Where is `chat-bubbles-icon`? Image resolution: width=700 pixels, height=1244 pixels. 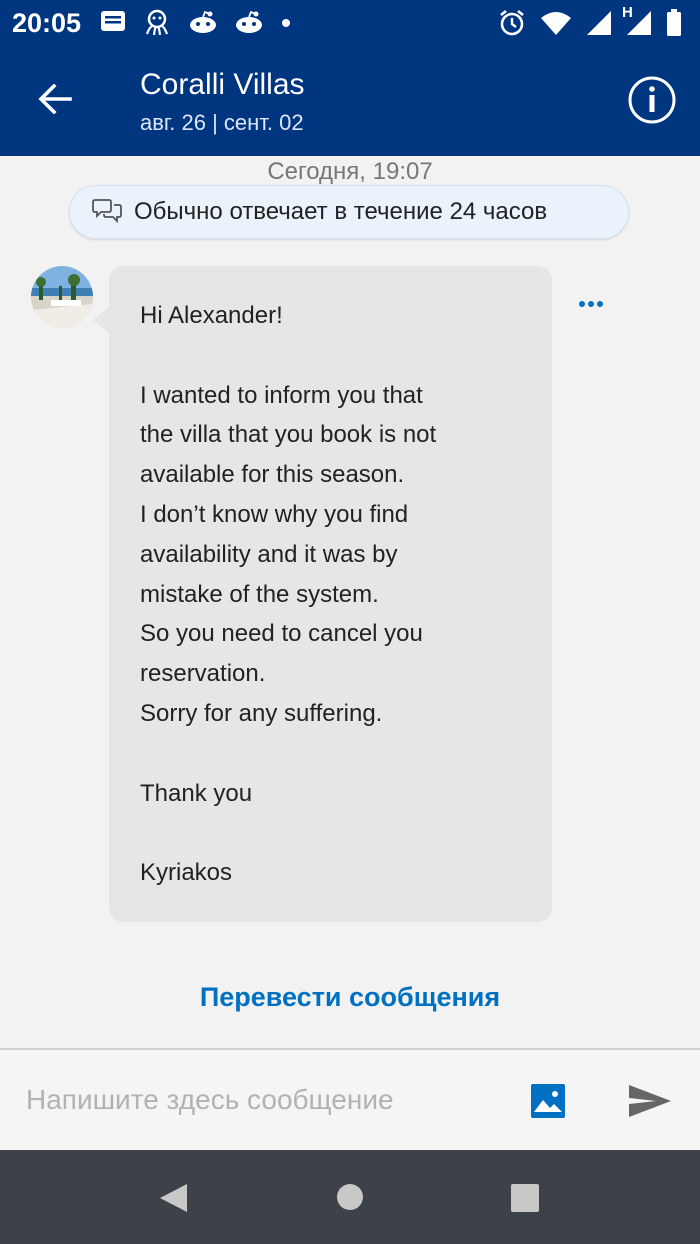
chat-bubbles-icon is located at coordinates (107, 212).